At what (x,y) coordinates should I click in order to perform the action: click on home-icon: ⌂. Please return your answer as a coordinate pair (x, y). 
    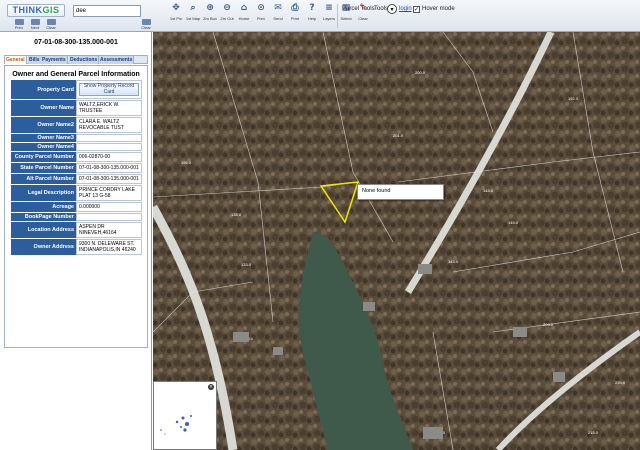
    Looking at the image, I should click on (244, 8).